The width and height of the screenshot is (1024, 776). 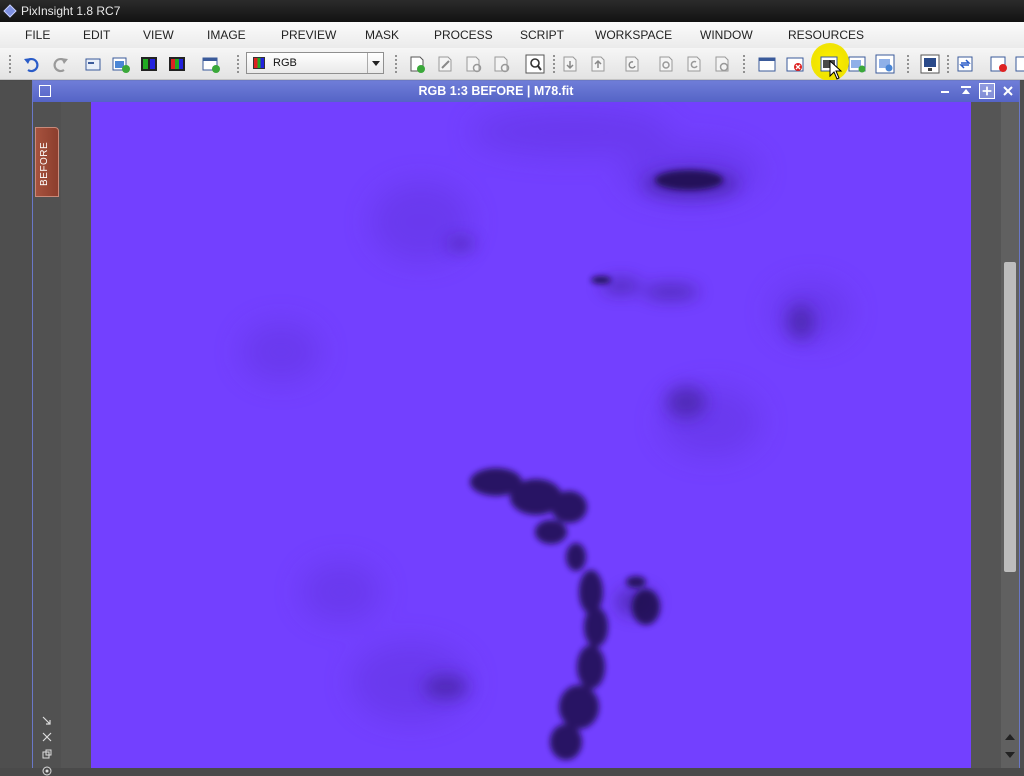 I want to click on menu-window: WINDOW, so click(x=726, y=35).